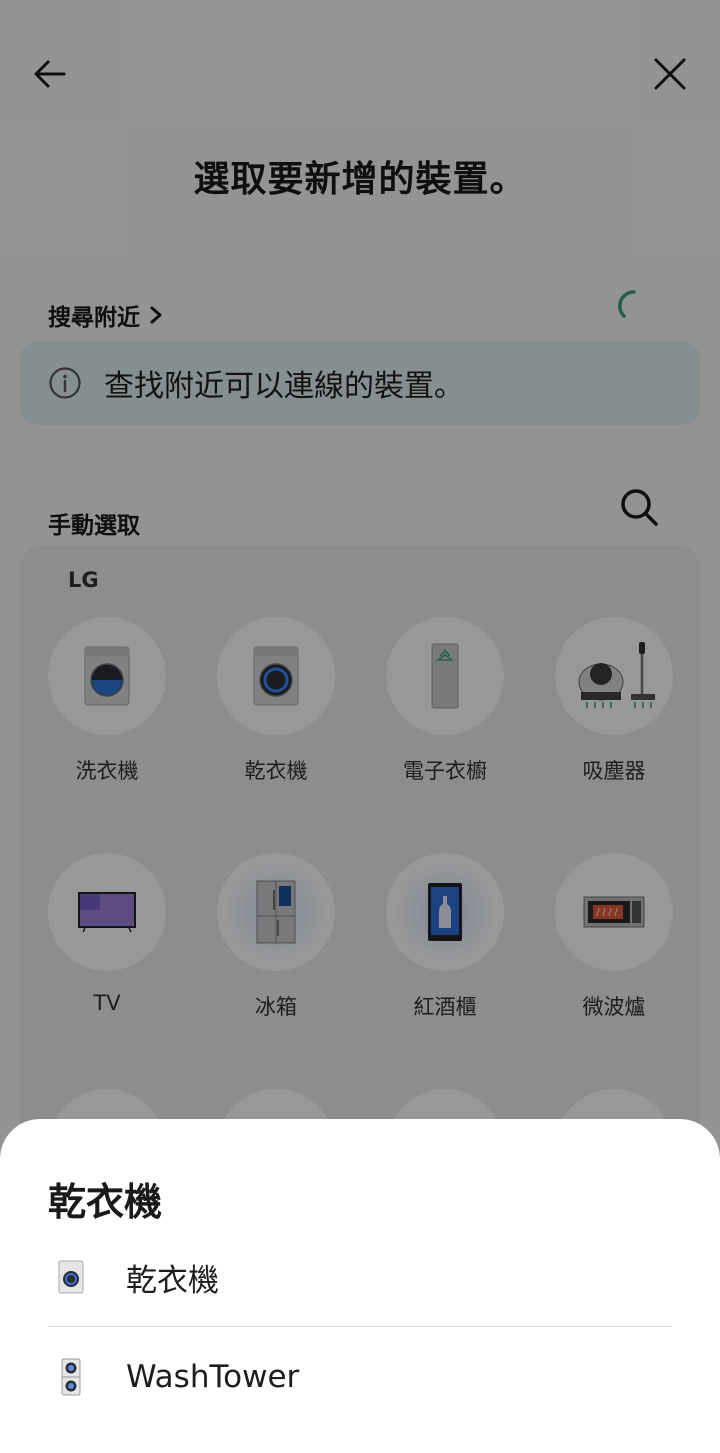 This screenshot has width=720, height=1453. What do you see at coordinates (360, 1277) in the screenshot?
I see `sheet-item-dryer: 乾衣機` at bounding box center [360, 1277].